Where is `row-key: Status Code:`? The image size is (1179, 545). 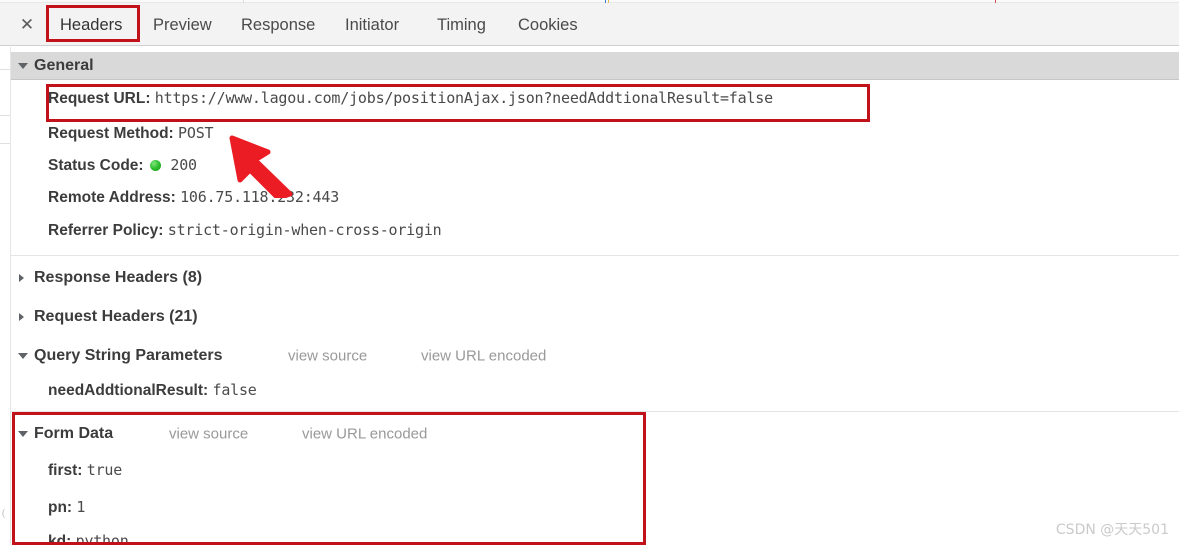
row-key: Status Code: is located at coordinates (98, 165).